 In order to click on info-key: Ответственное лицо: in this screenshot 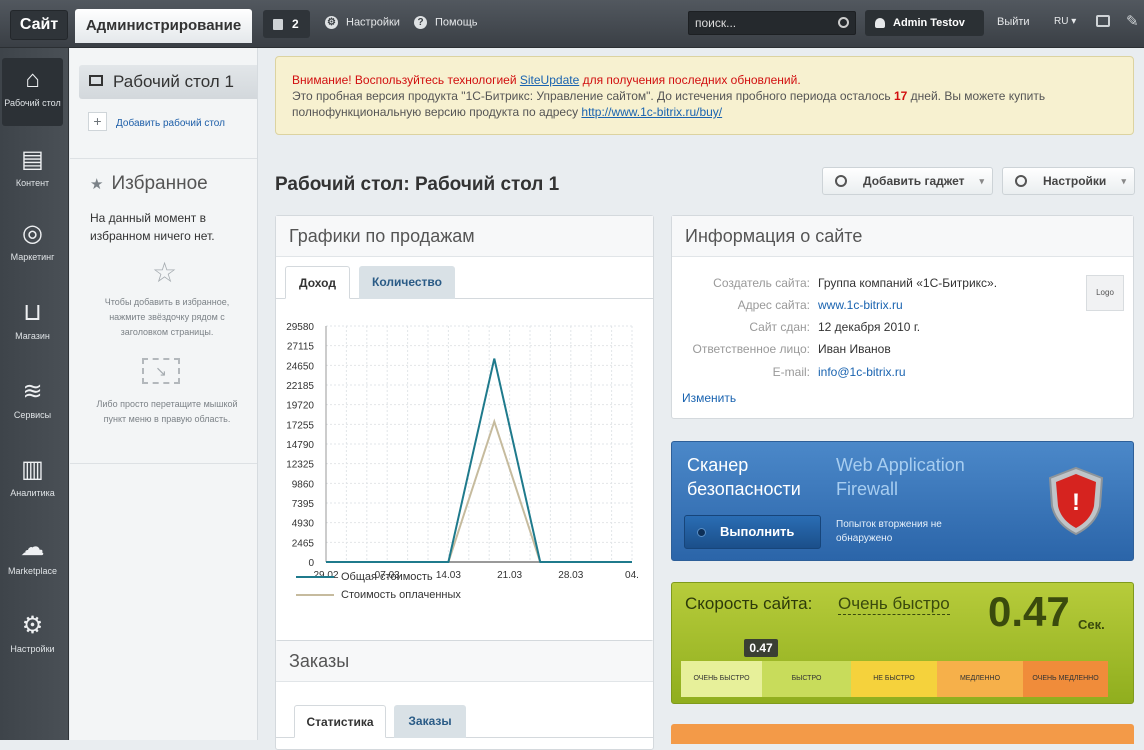, I will do `click(751, 349)`.